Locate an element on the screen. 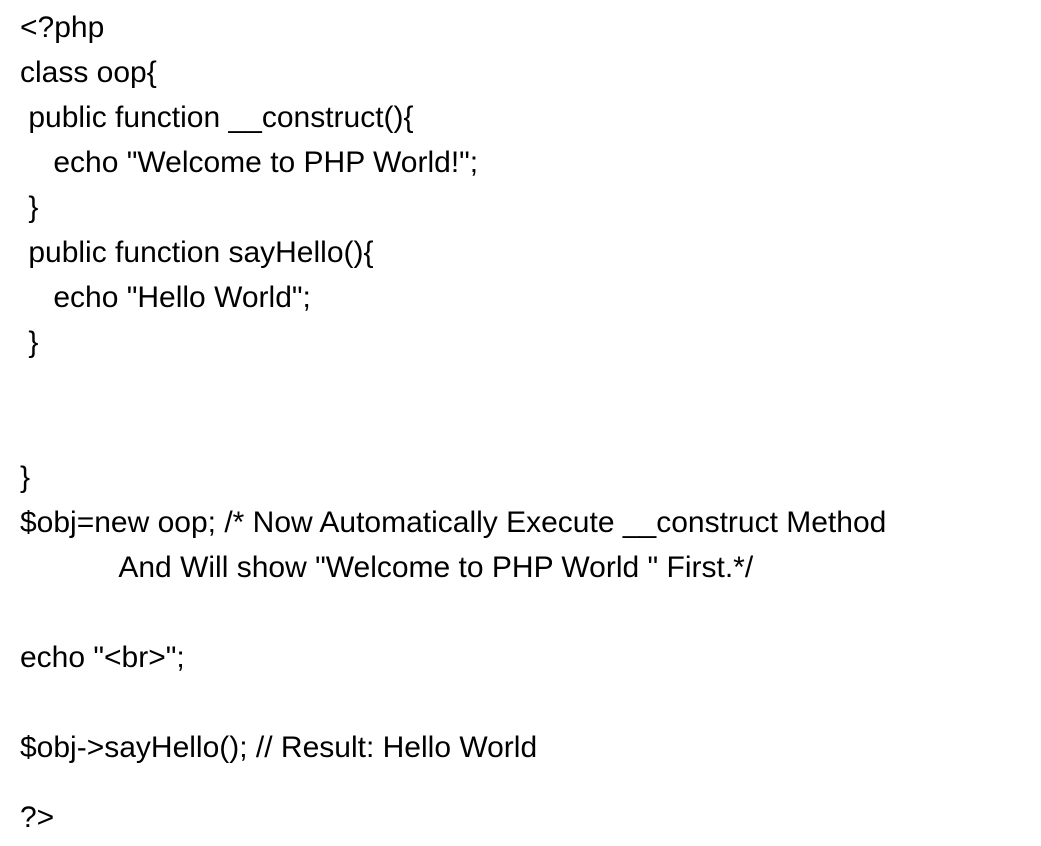 The height and width of the screenshot is (846, 1041). code-line-sayhello-call: $obj->sayHello(); // Result: Hello World is located at coordinates (279, 747).